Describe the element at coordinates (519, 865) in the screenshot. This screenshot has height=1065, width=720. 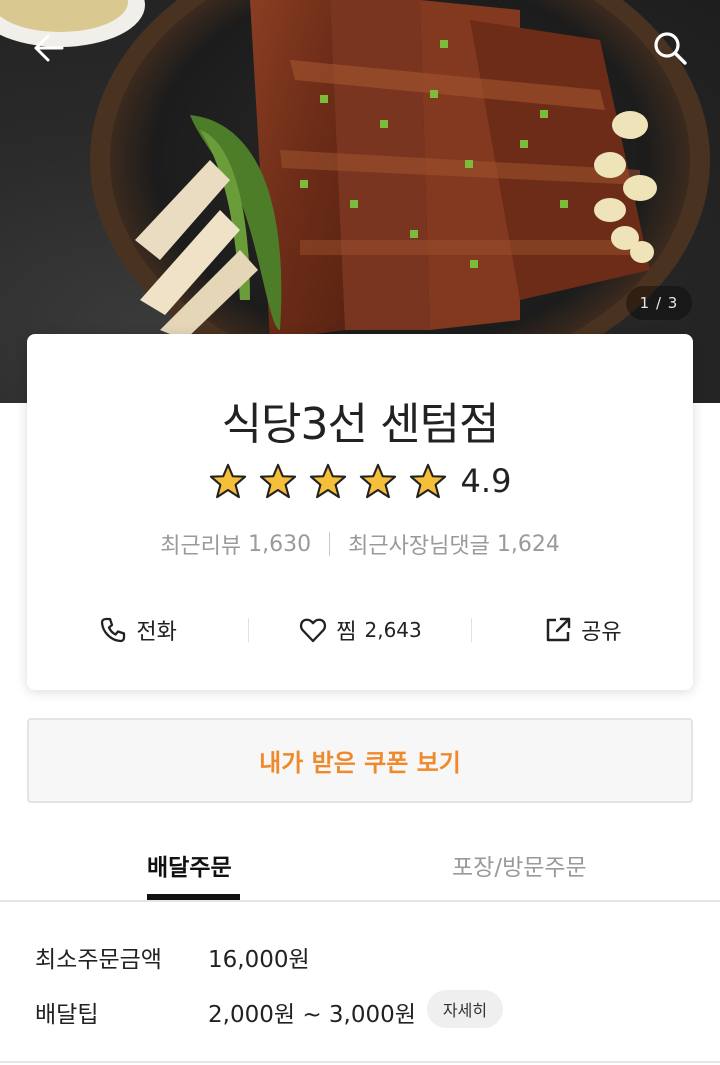
I see `tab-pickup: 포장/방문주문` at that location.